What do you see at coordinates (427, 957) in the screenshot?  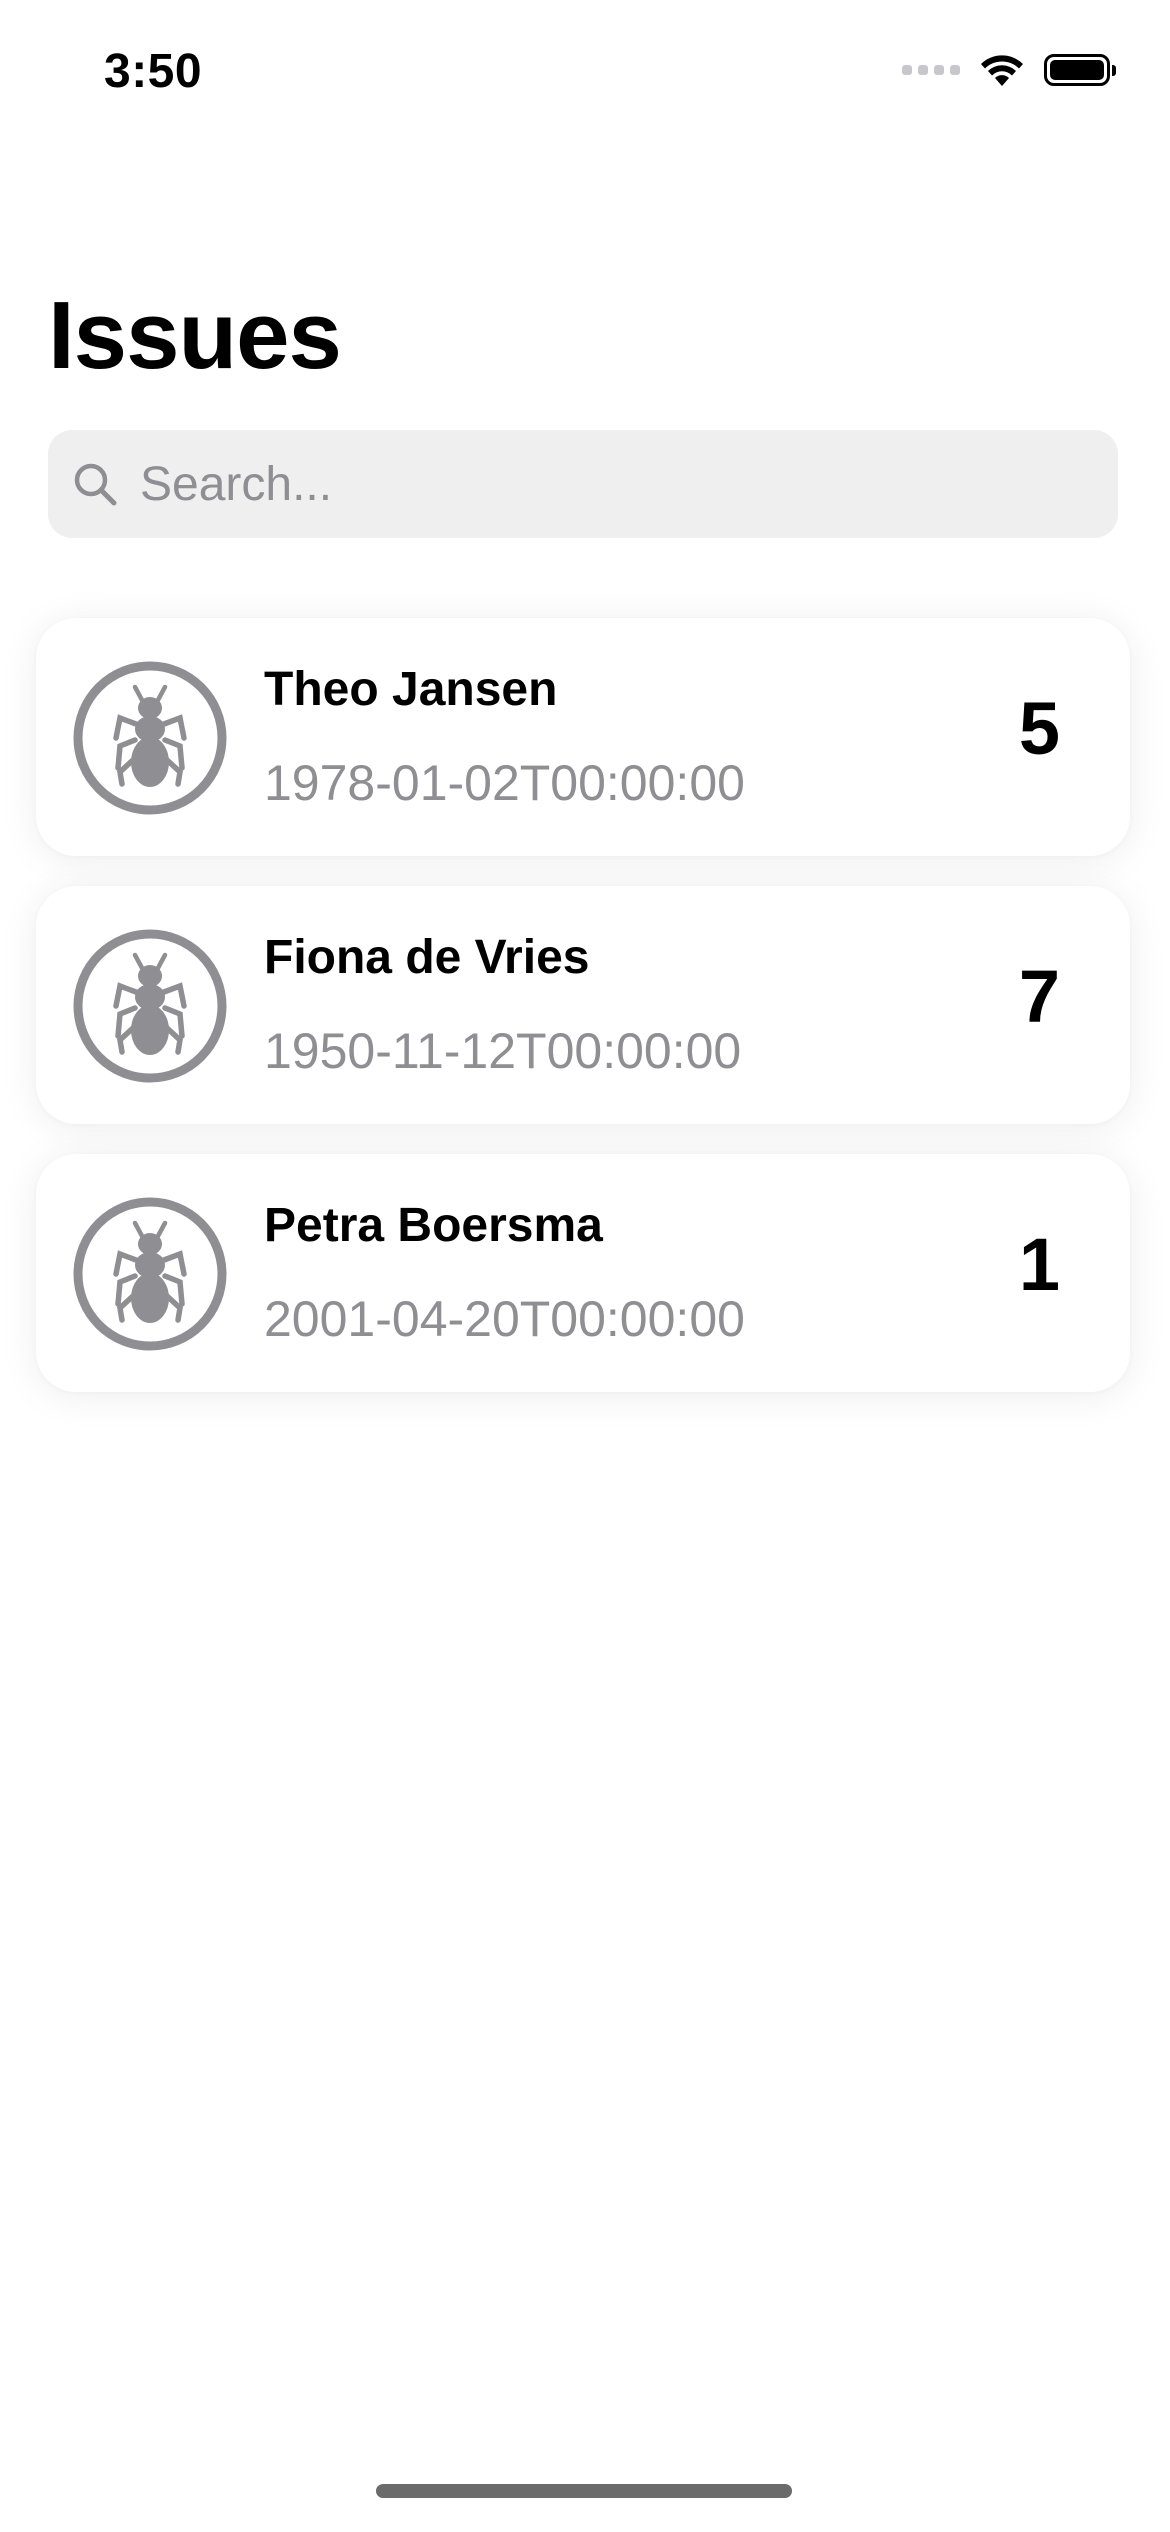 I see `issue-name: Fiona de Vries` at bounding box center [427, 957].